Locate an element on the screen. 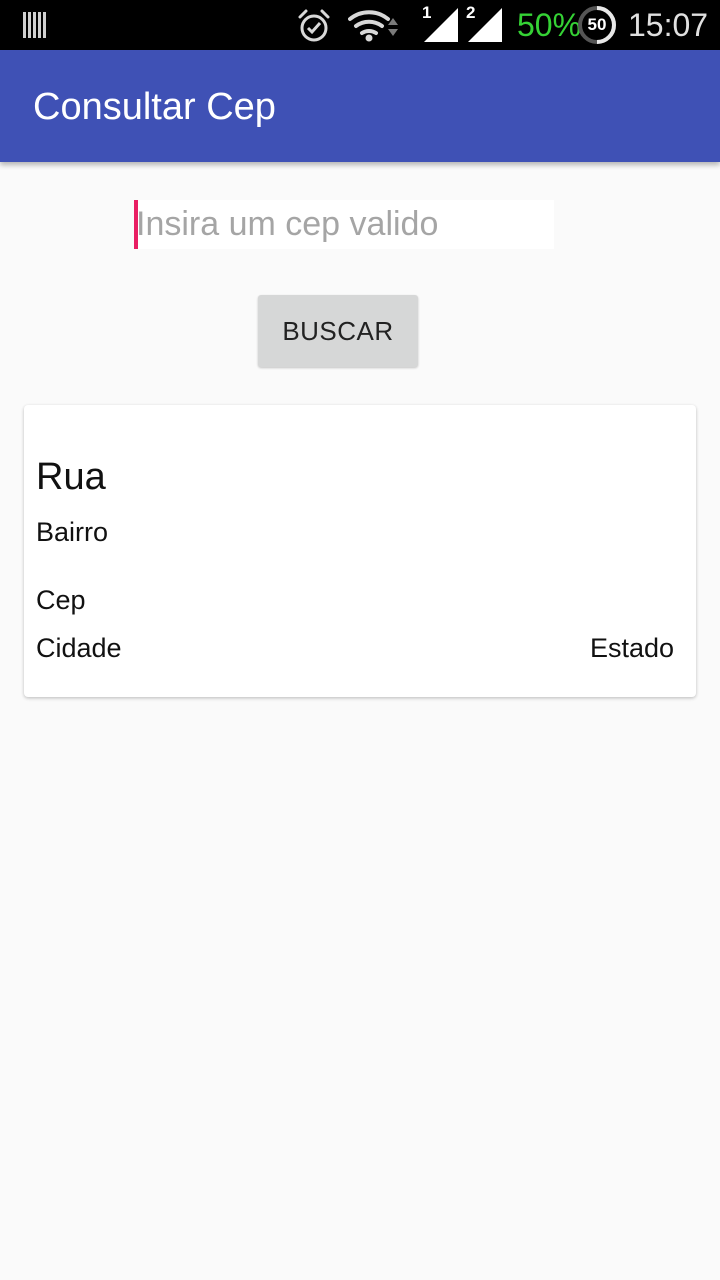  street-label: Rua is located at coordinates (71, 477).